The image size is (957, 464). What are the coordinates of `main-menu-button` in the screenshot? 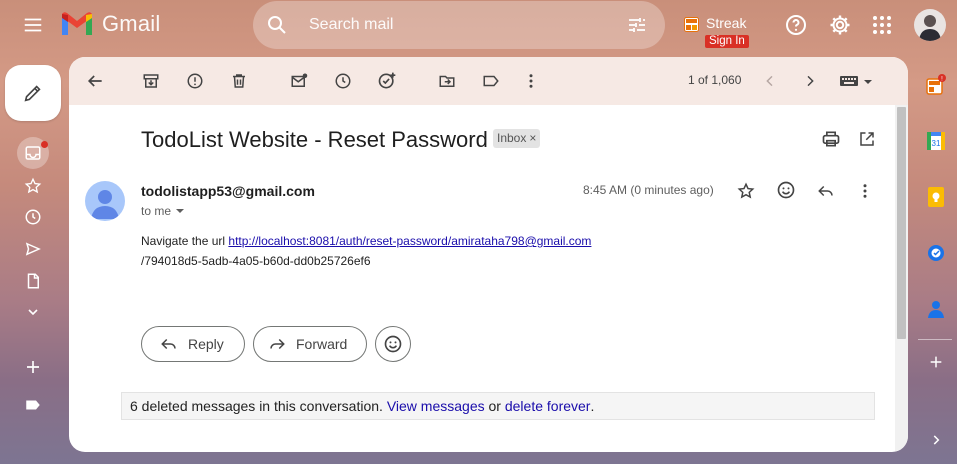 It's located at (33, 25).